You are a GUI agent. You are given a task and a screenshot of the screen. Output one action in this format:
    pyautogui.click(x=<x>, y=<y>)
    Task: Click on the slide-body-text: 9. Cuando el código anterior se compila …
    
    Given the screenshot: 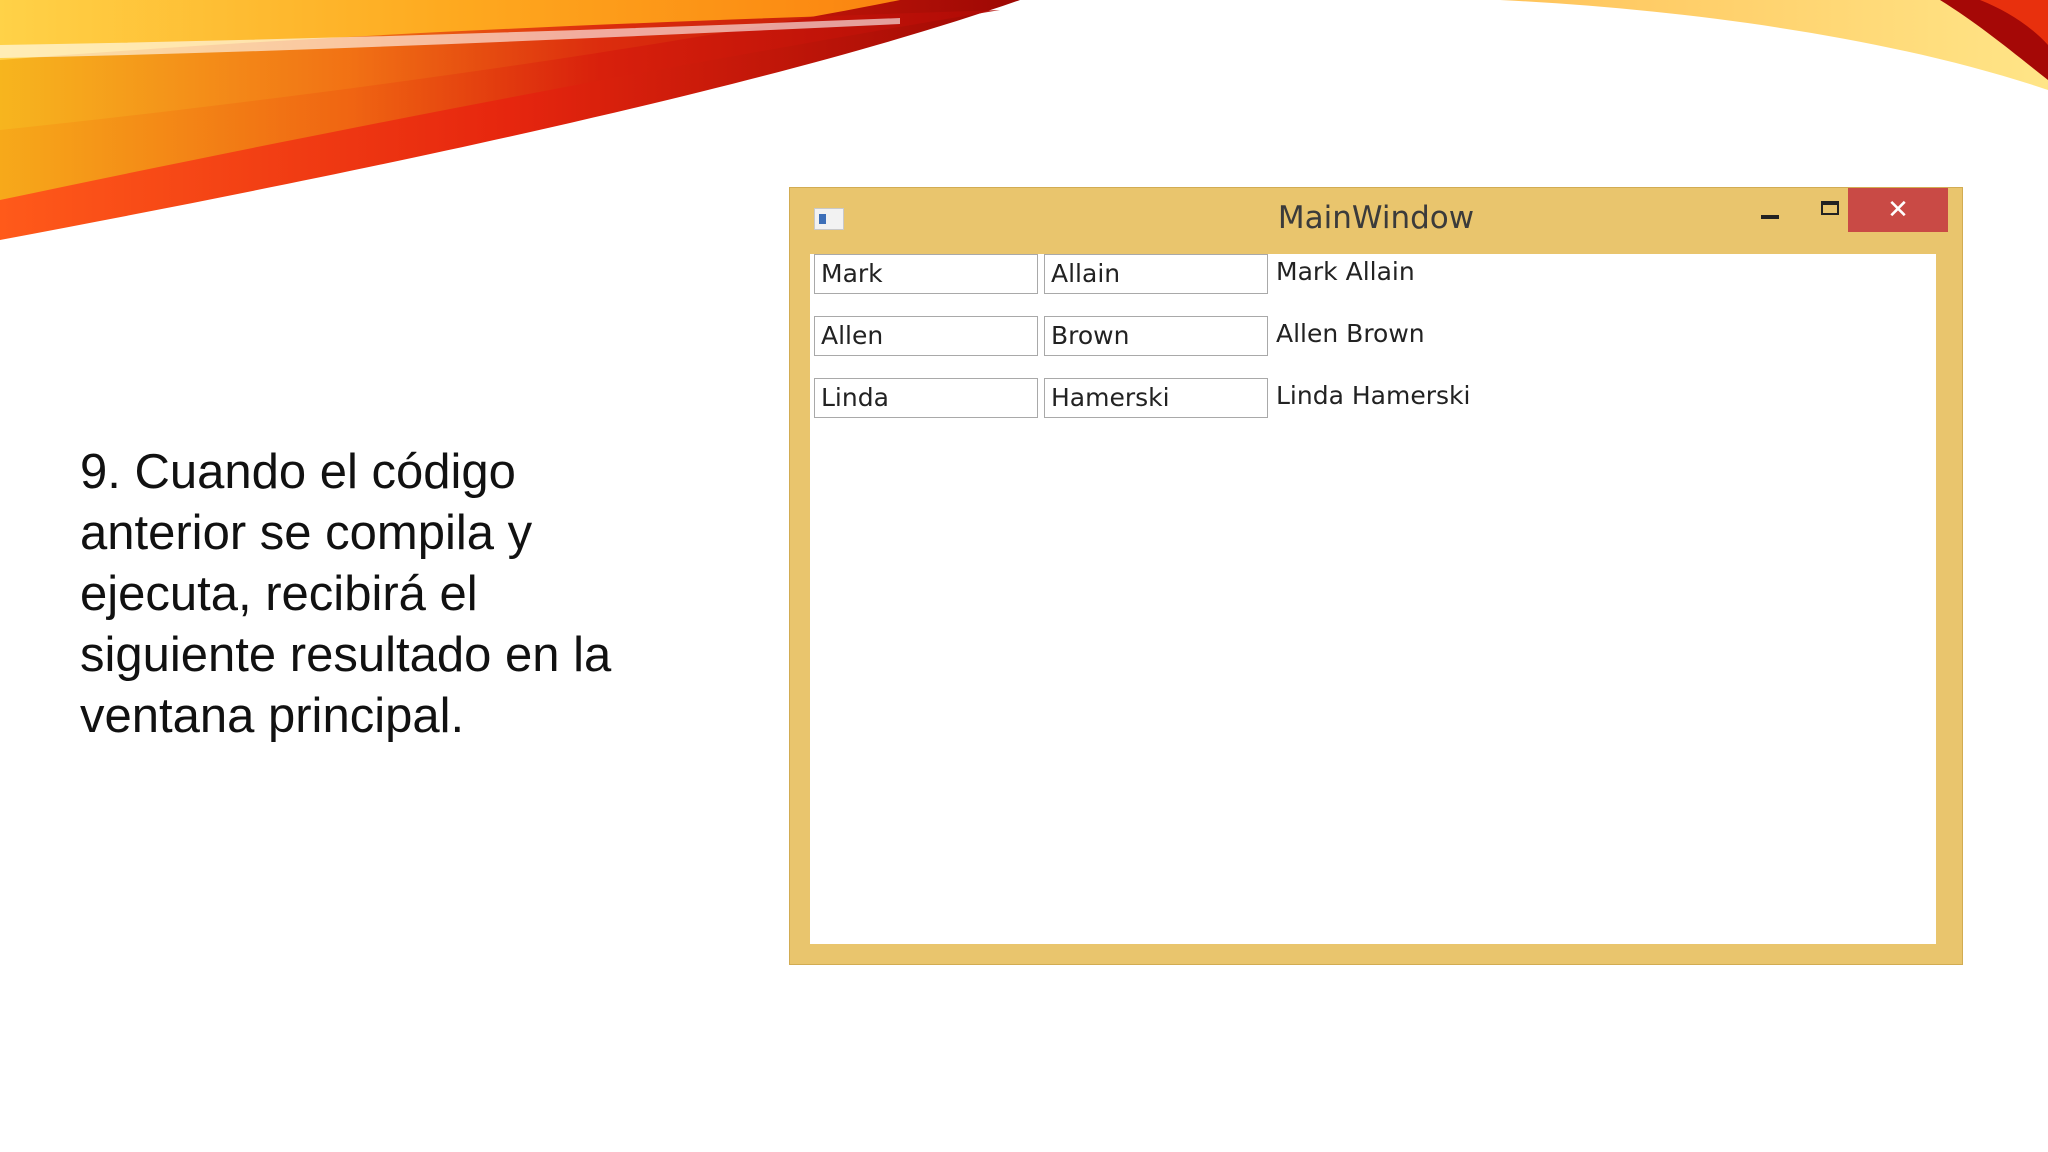 What is the action you would take?
    pyautogui.click(x=346, y=594)
    